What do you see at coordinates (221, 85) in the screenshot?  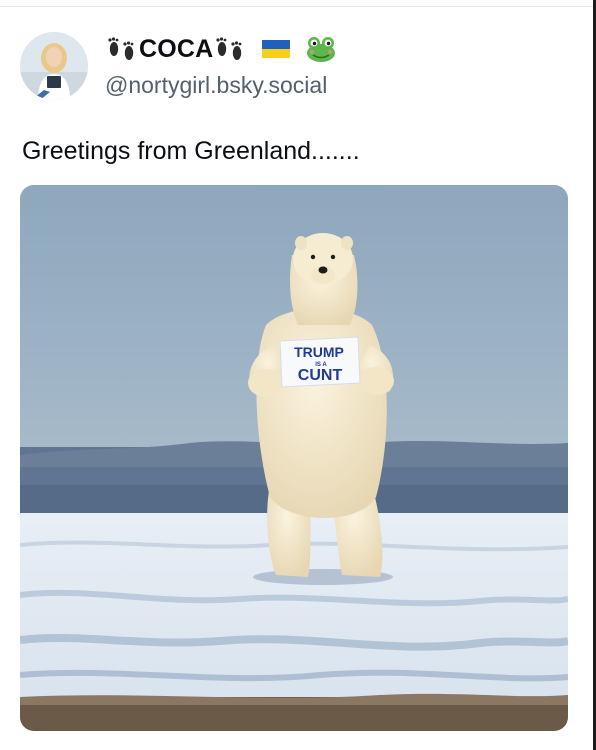 I see `author-handle: @nortygirl.bsky.social` at bounding box center [221, 85].